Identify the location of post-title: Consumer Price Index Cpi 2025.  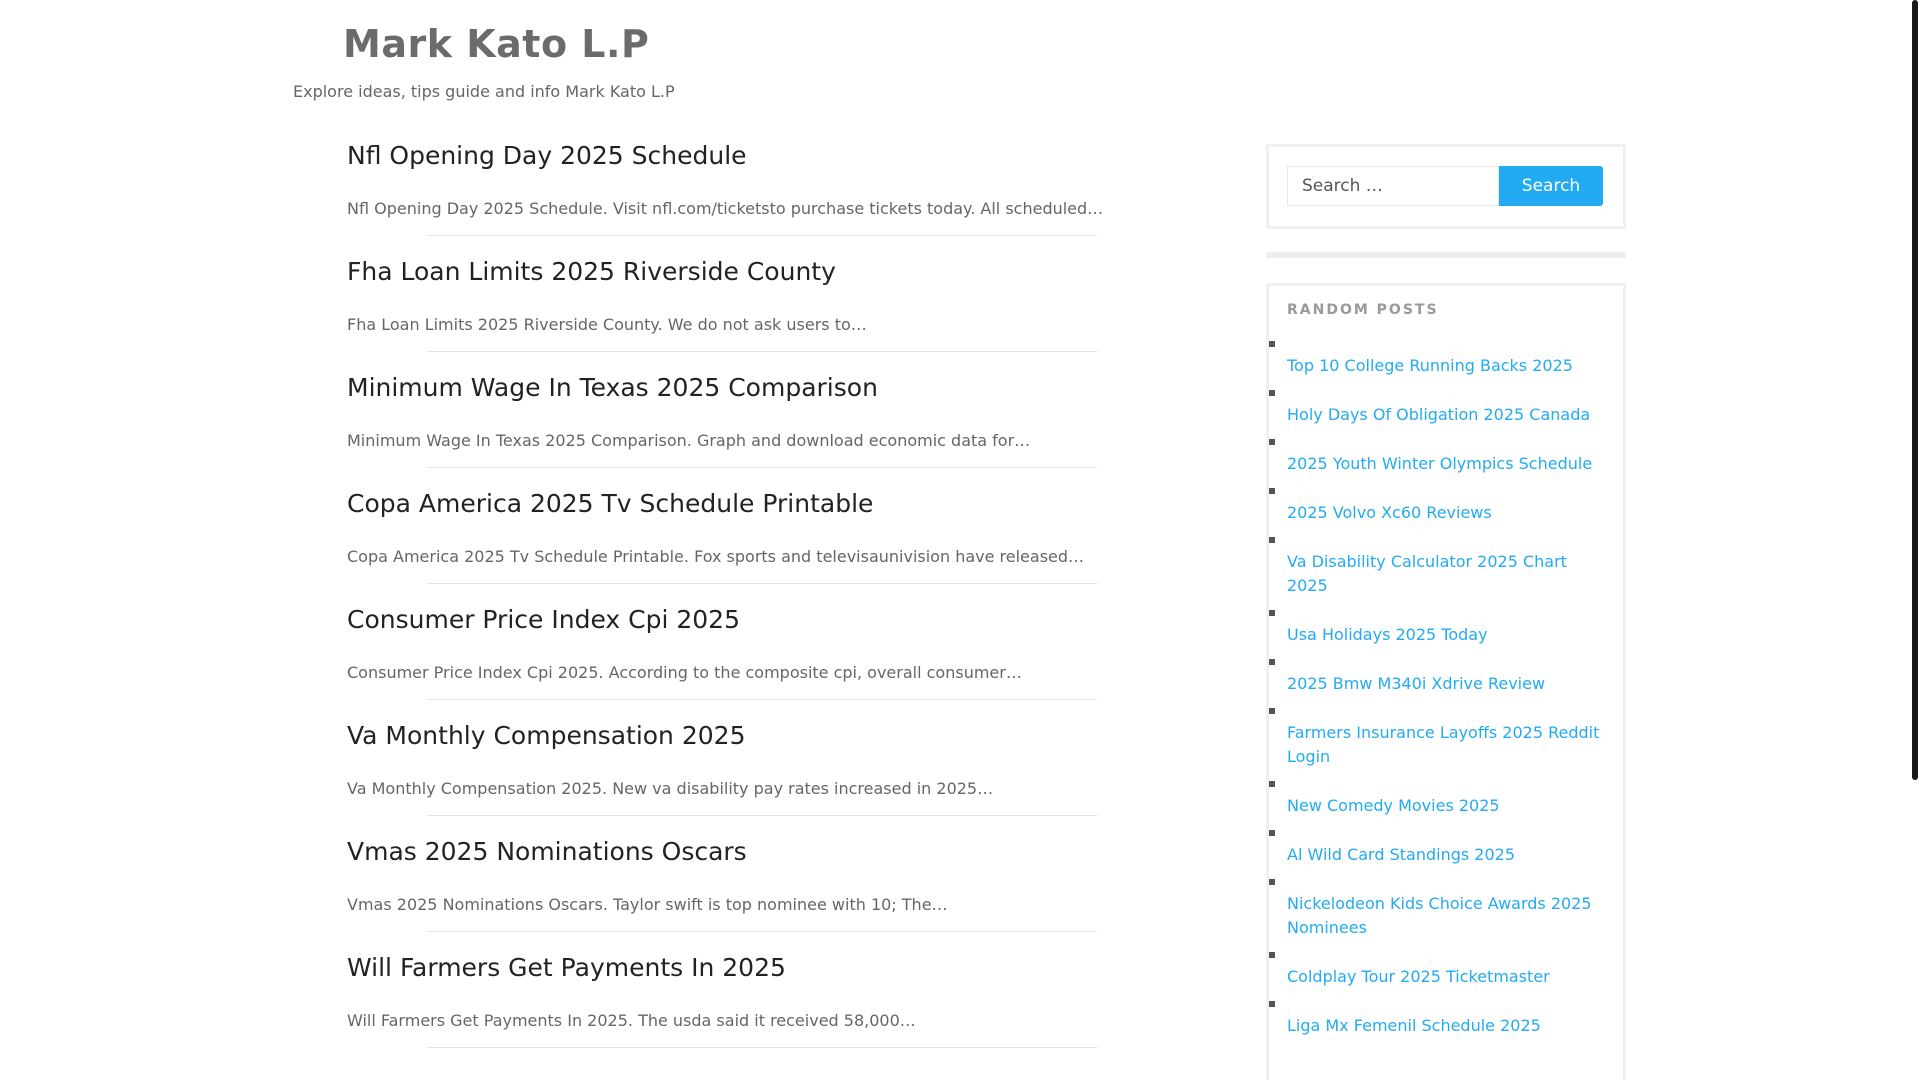
(543, 619).